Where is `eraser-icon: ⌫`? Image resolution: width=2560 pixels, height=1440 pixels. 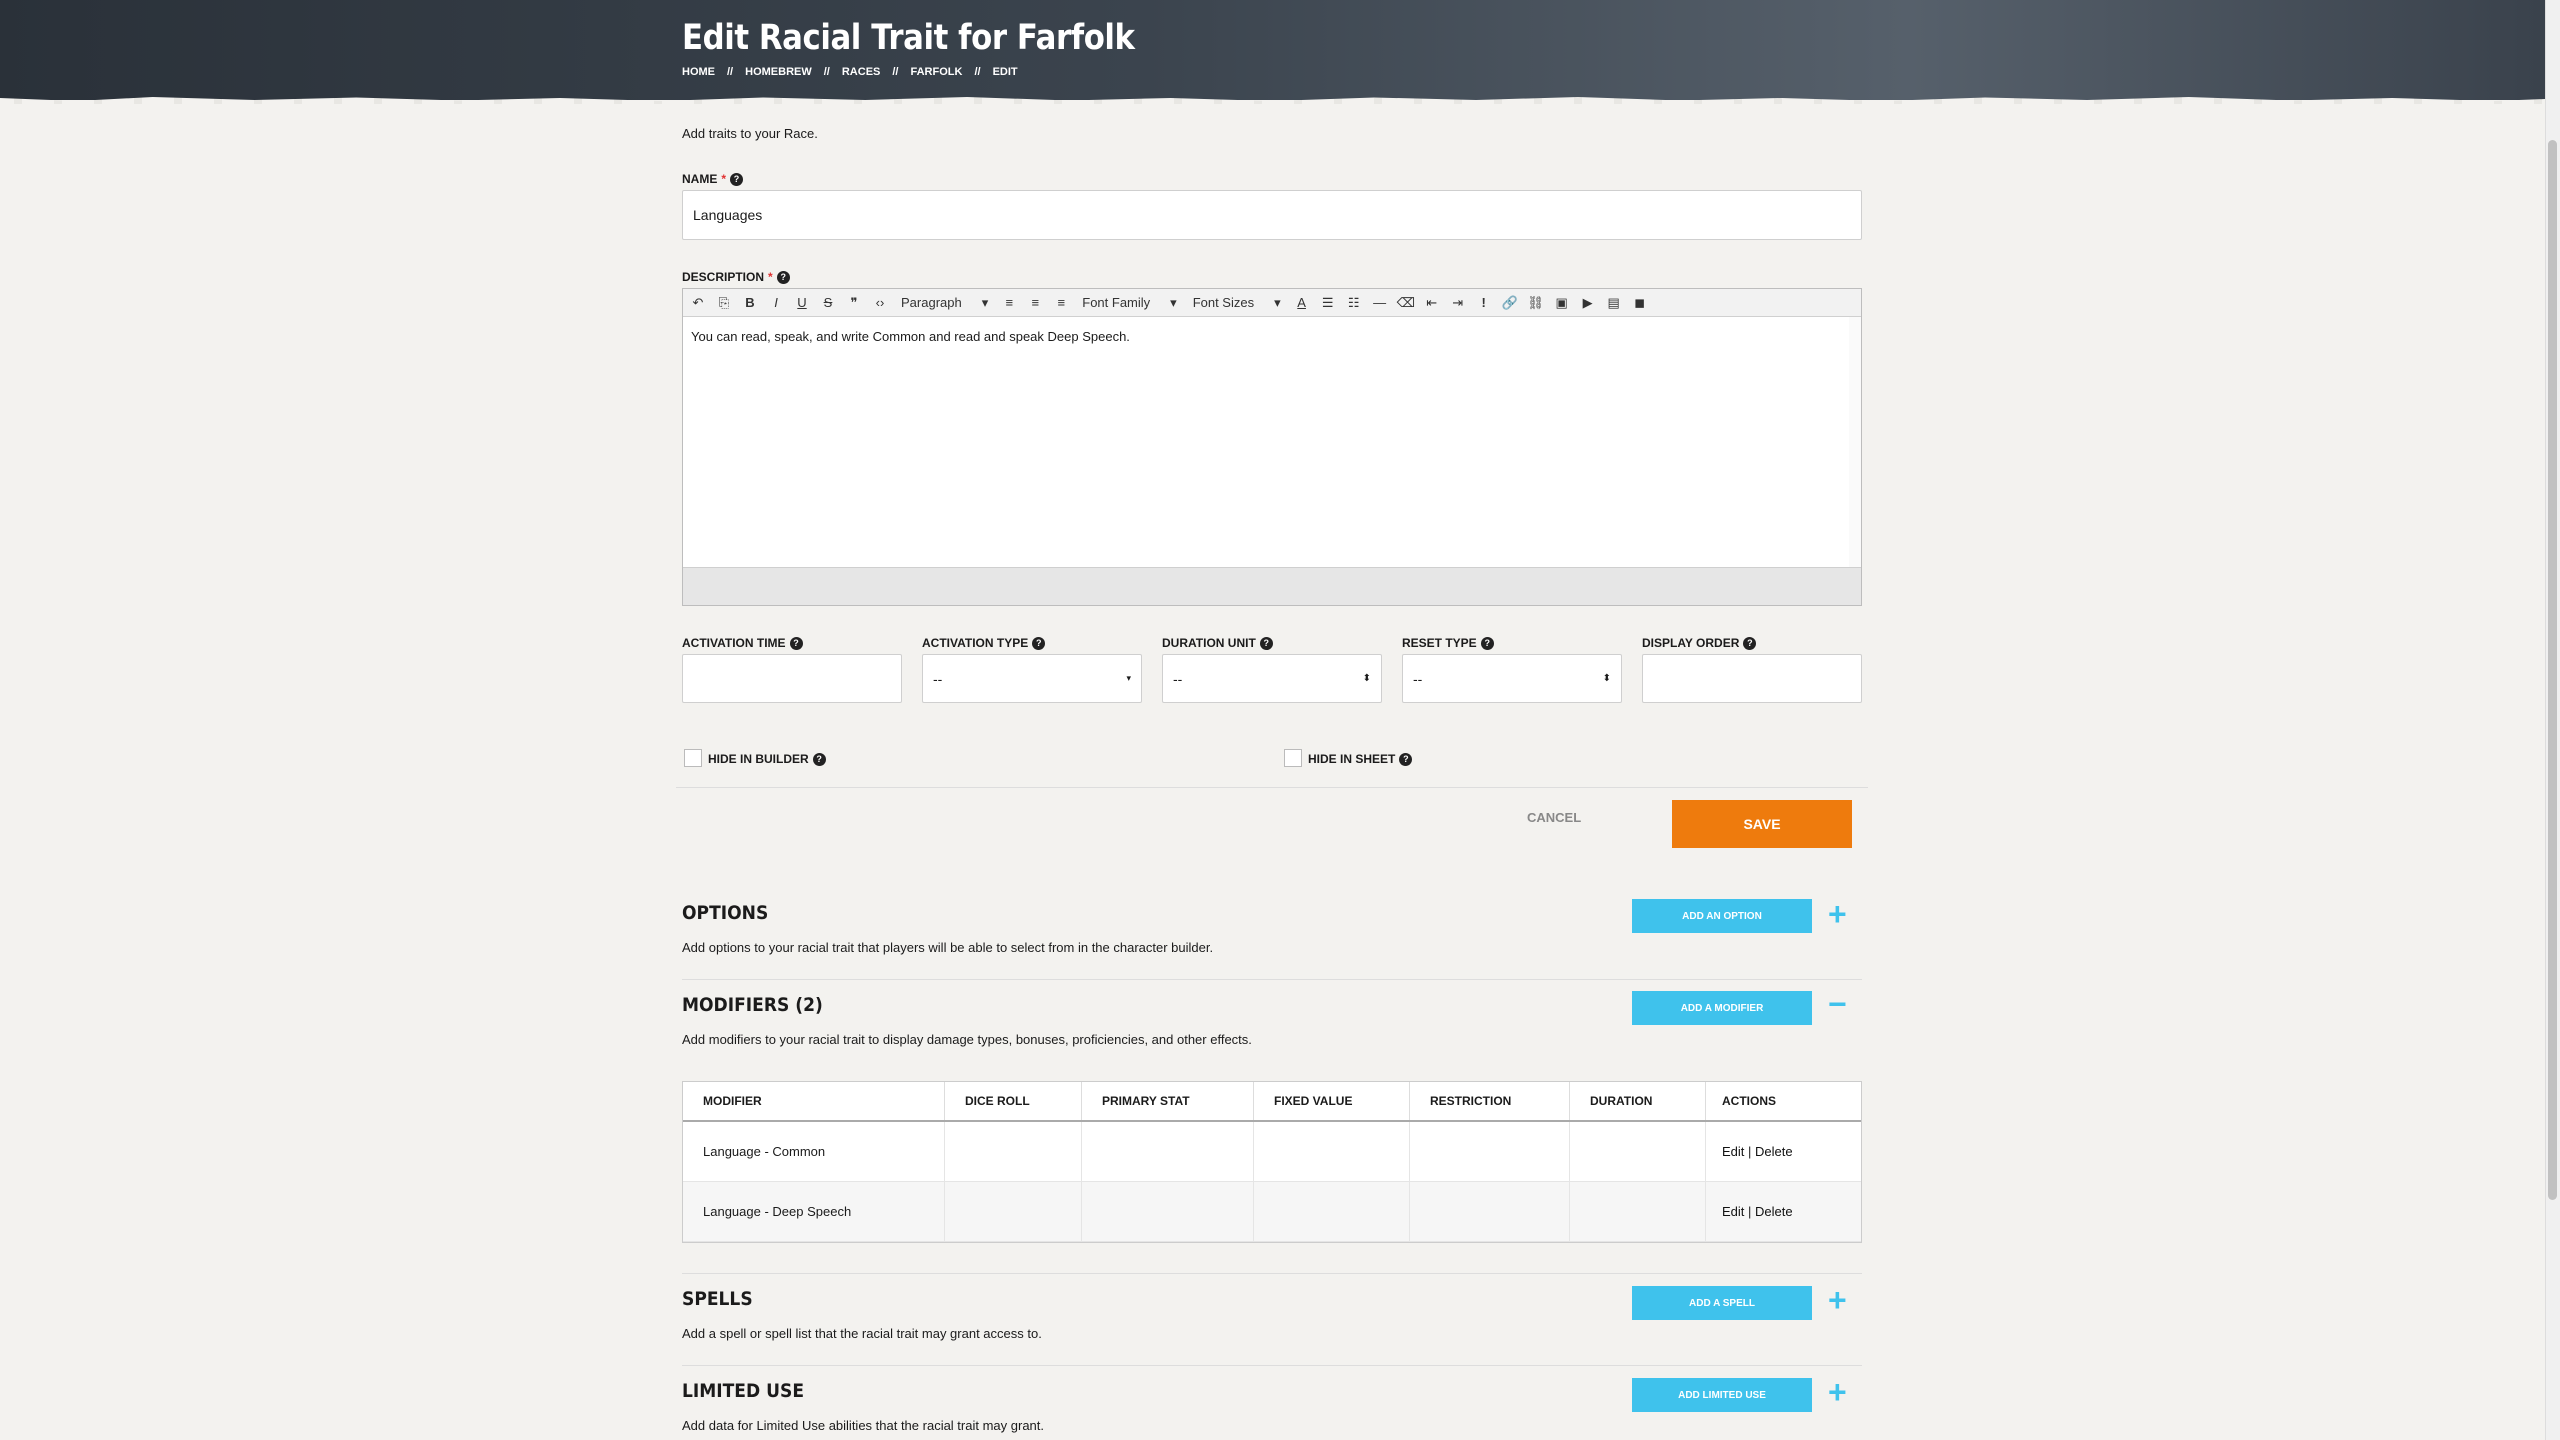
eraser-icon: ⌫ is located at coordinates (1406, 303).